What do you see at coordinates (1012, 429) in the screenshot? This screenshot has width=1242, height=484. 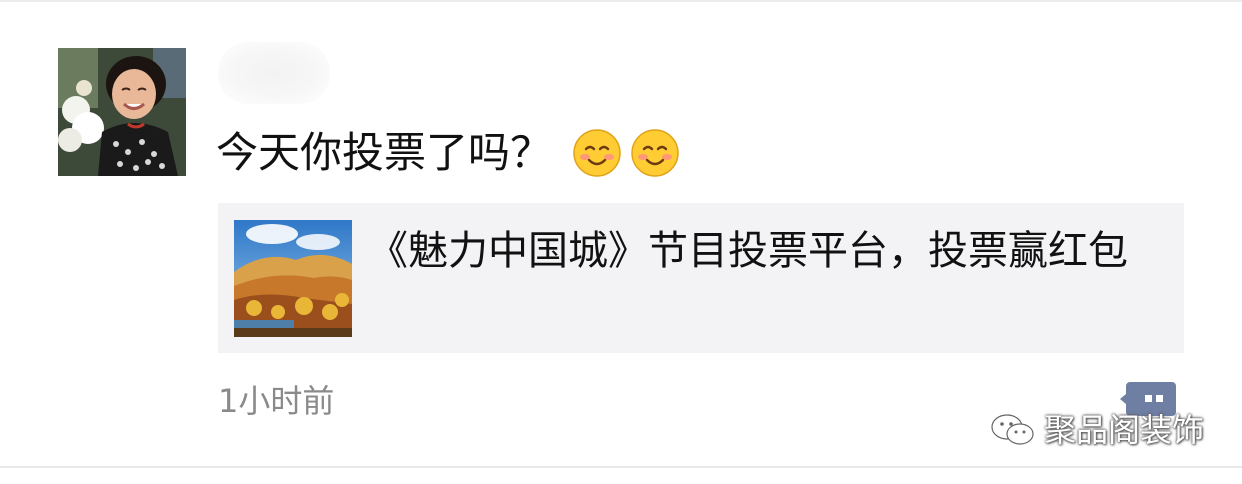 I see `wechat-logo-icon` at bounding box center [1012, 429].